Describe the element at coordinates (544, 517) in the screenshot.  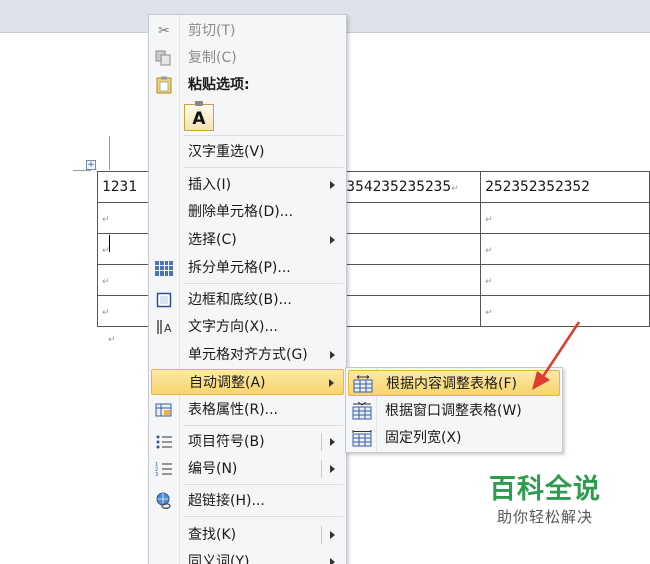
I see `watermark-subtitle: 助你轻松解决` at that location.